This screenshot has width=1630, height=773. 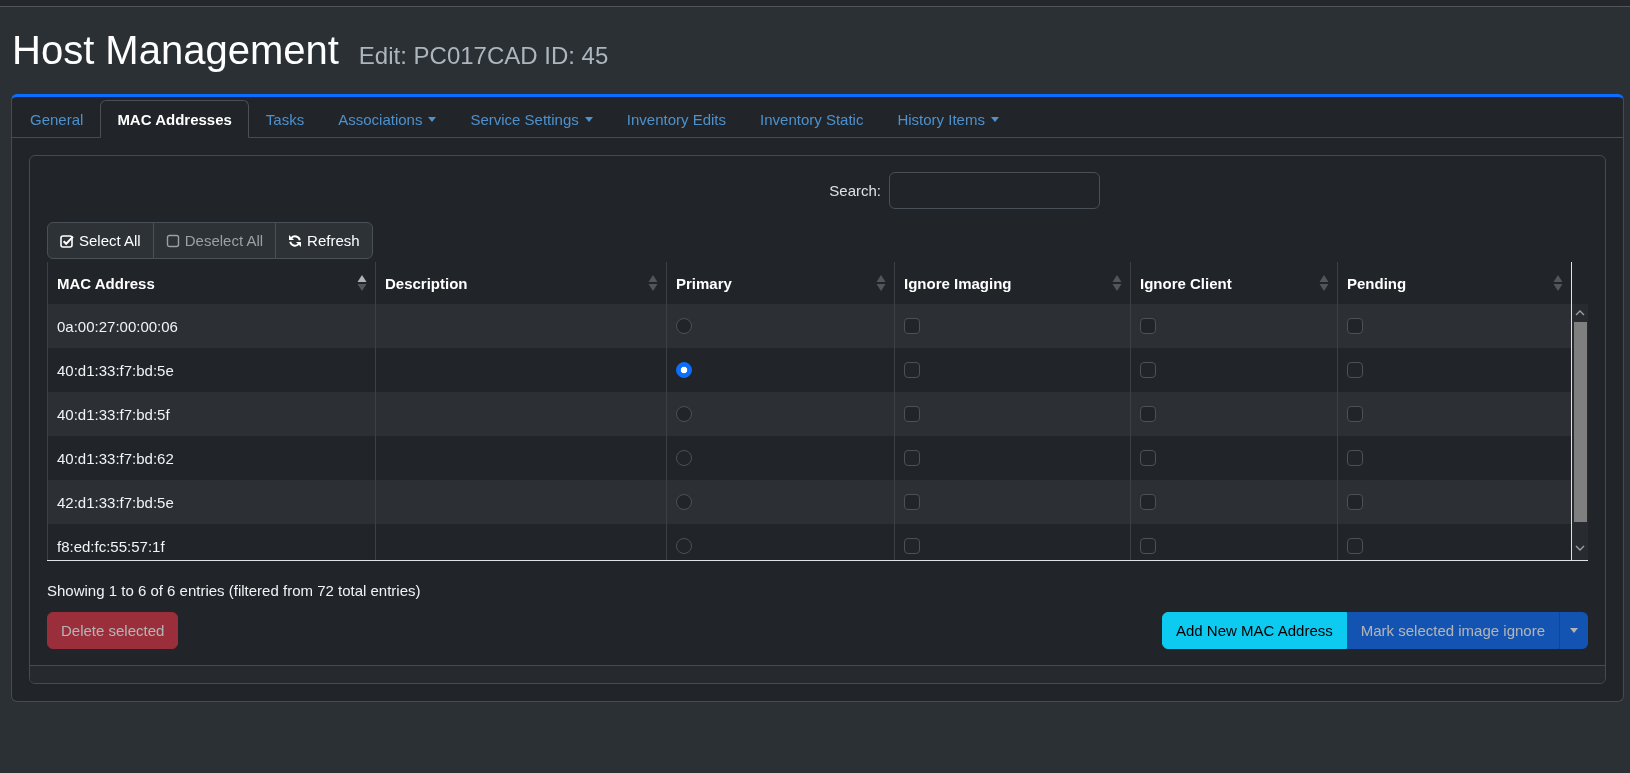 I want to click on scrollbar, so click(x=1580, y=432).